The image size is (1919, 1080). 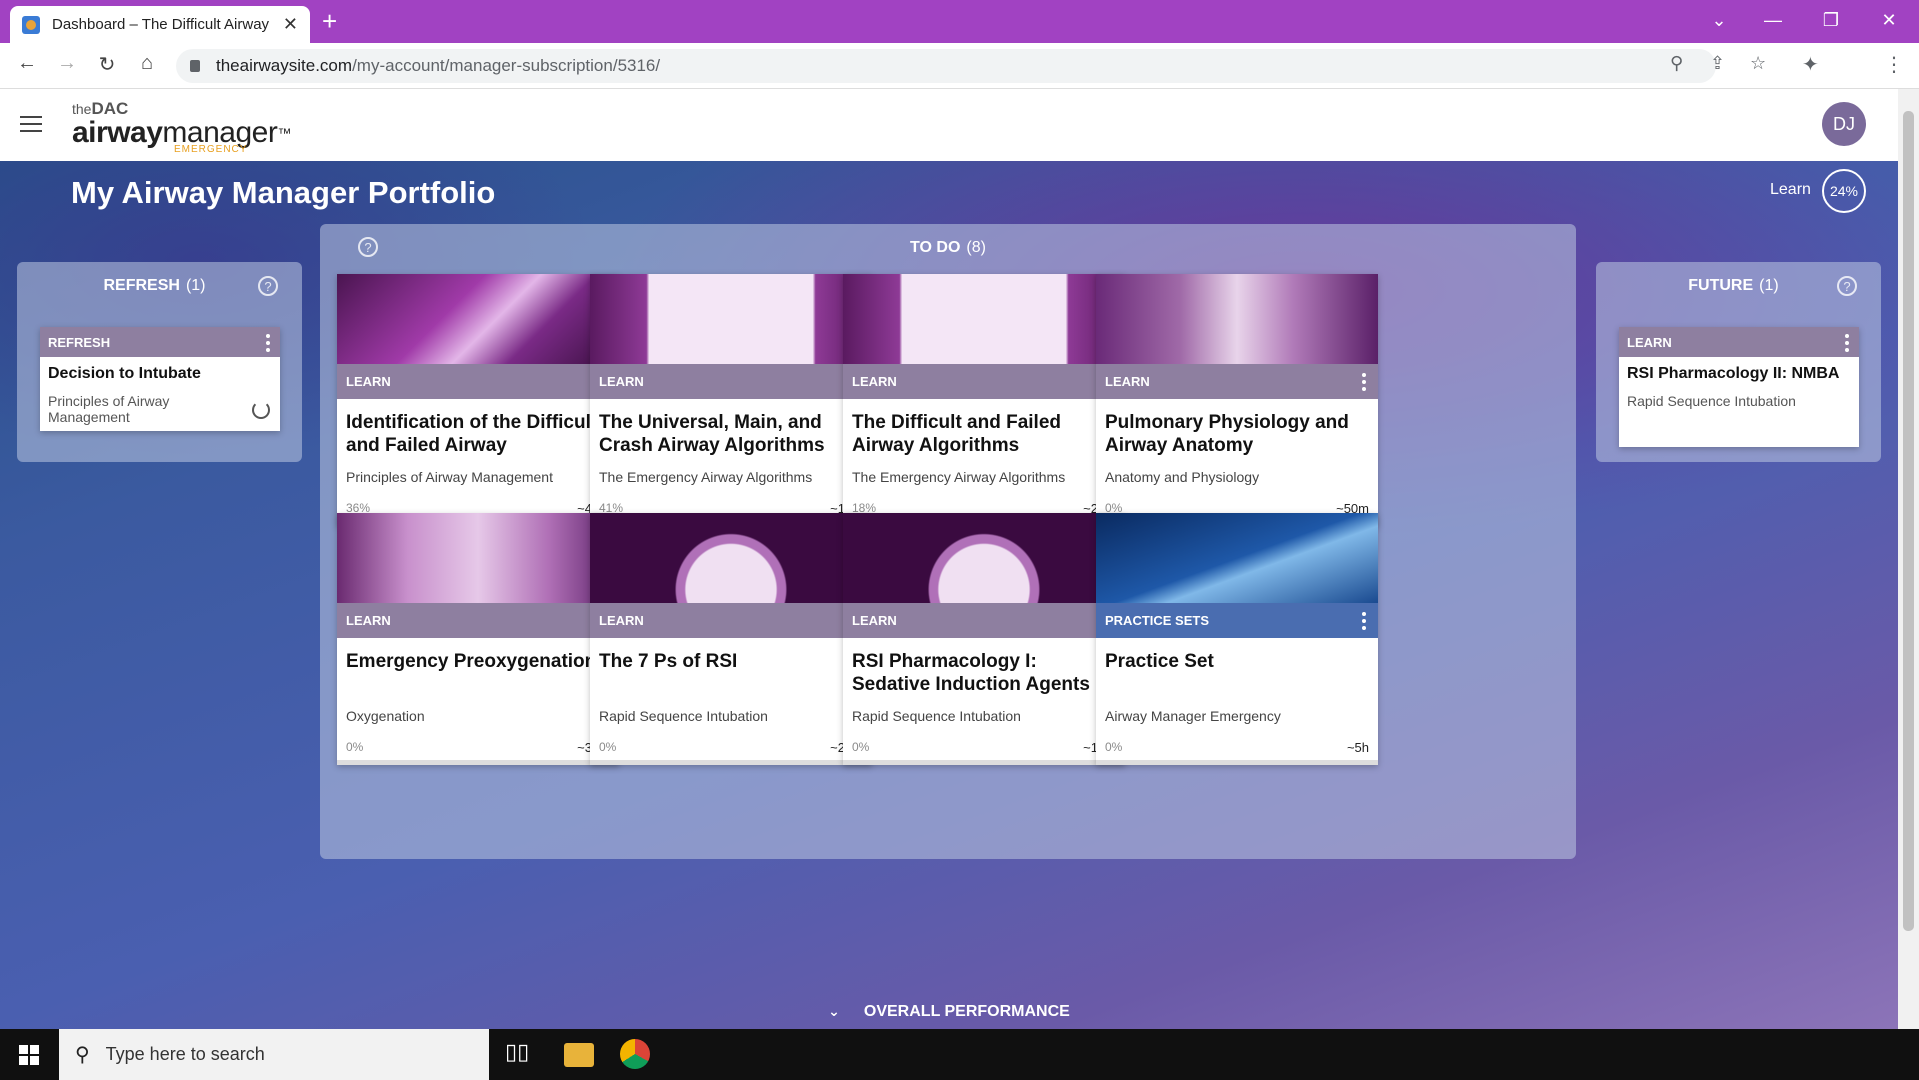 I want to click on card-category-bar: REFRESH, so click(x=160, y=342).